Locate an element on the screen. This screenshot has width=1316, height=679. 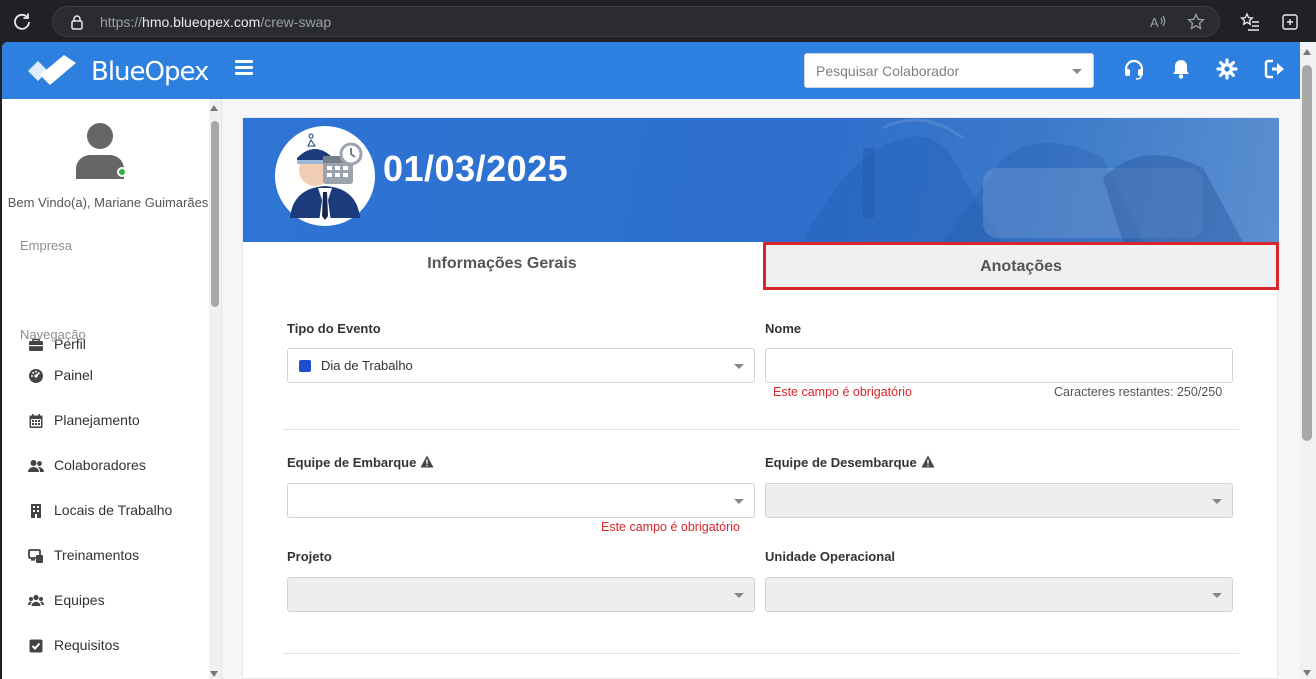
sidebar-item-label: Treinamentos is located at coordinates (97, 555).